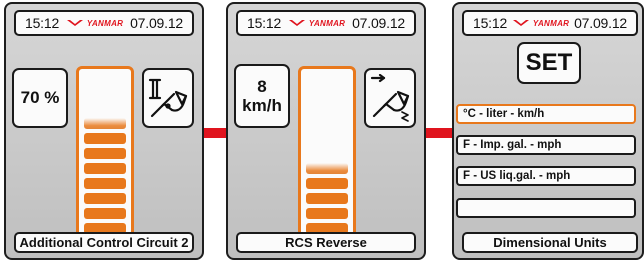  Describe the element at coordinates (550, 242) in the screenshot. I see `function-label: Dimensional Units` at that location.